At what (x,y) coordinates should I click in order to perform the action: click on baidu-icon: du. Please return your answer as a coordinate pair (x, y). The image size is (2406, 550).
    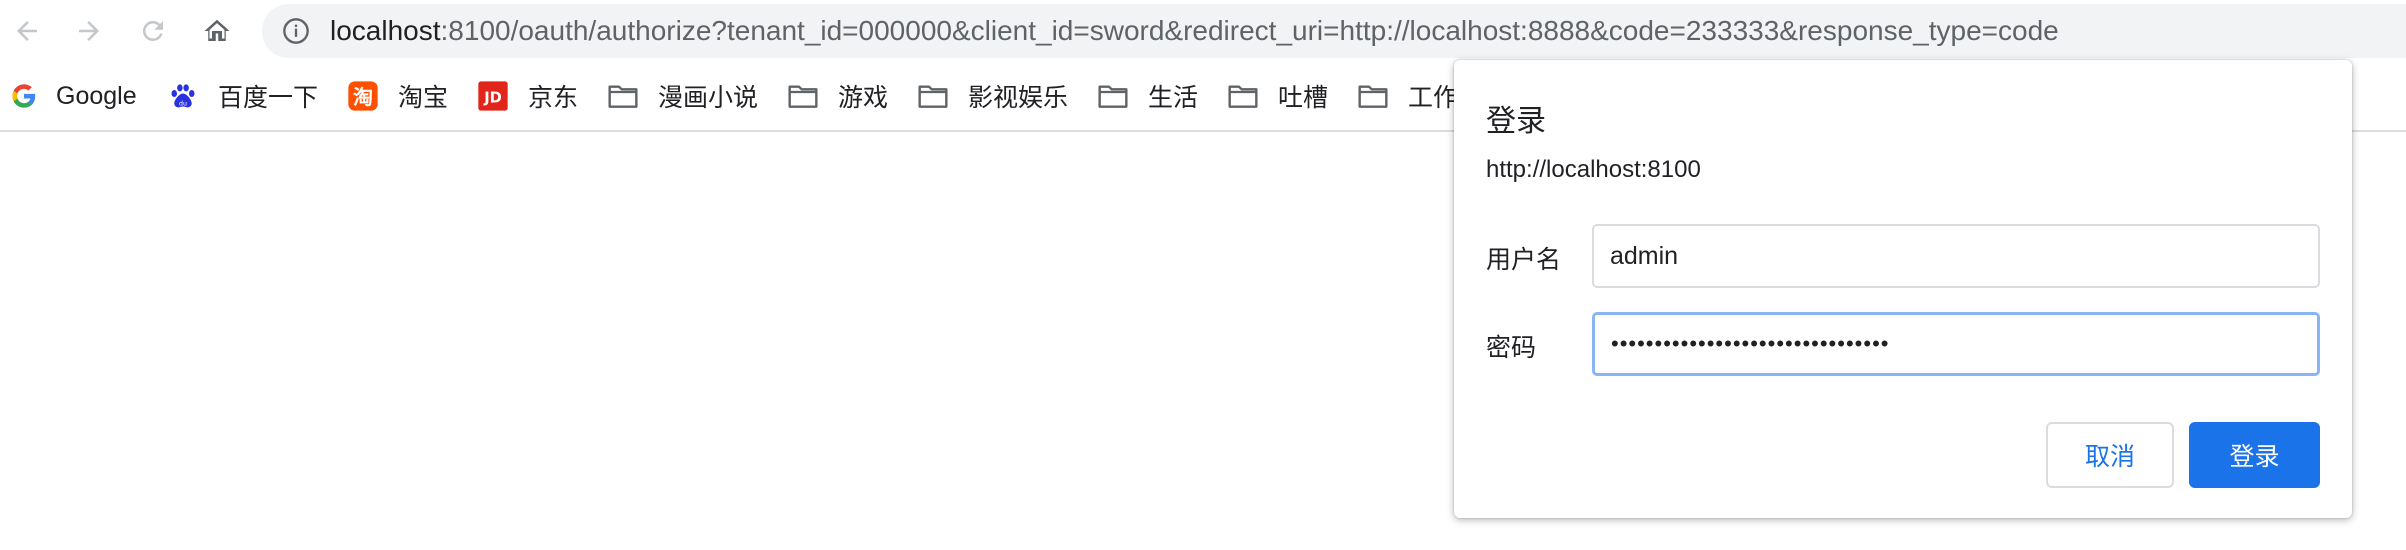
    Looking at the image, I should click on (183, 96).